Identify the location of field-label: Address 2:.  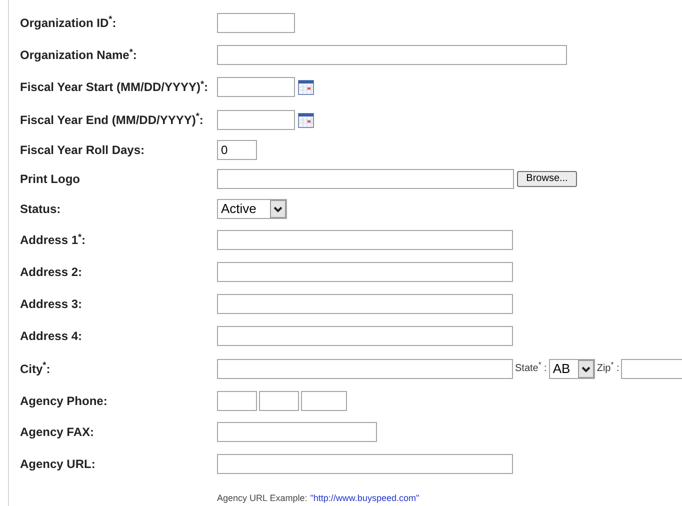
(52, 272).